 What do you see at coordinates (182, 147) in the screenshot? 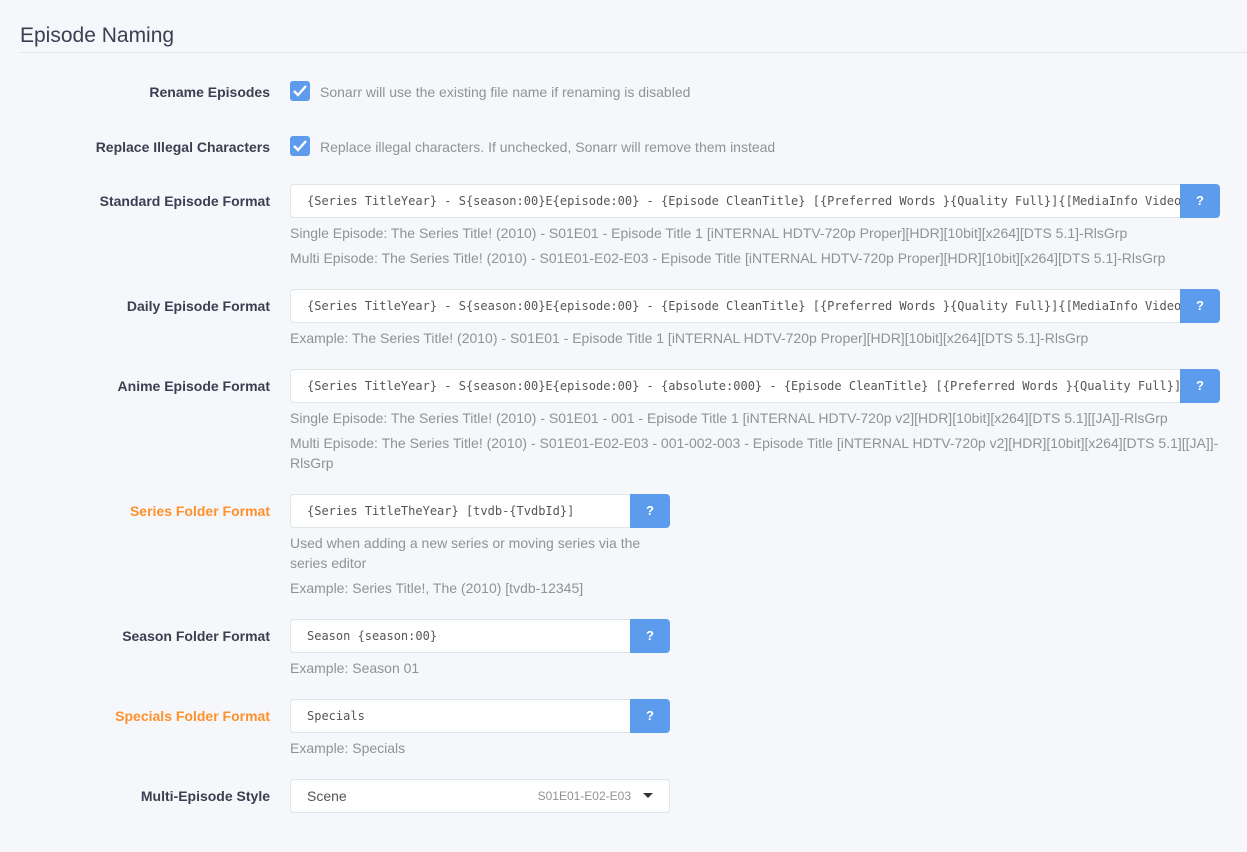
I see `replace-illegal-label: Replace Illegal Characters` at bounding box center [182, 147].